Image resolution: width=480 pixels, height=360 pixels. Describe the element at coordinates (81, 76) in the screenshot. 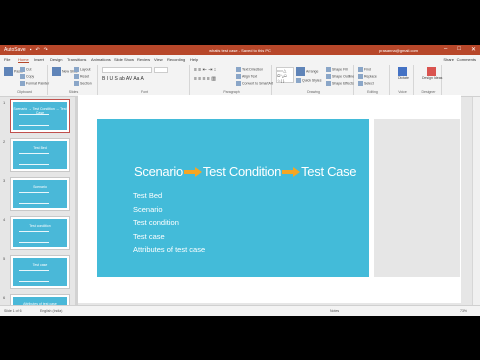

I see `reset-button: Reset` at that location.